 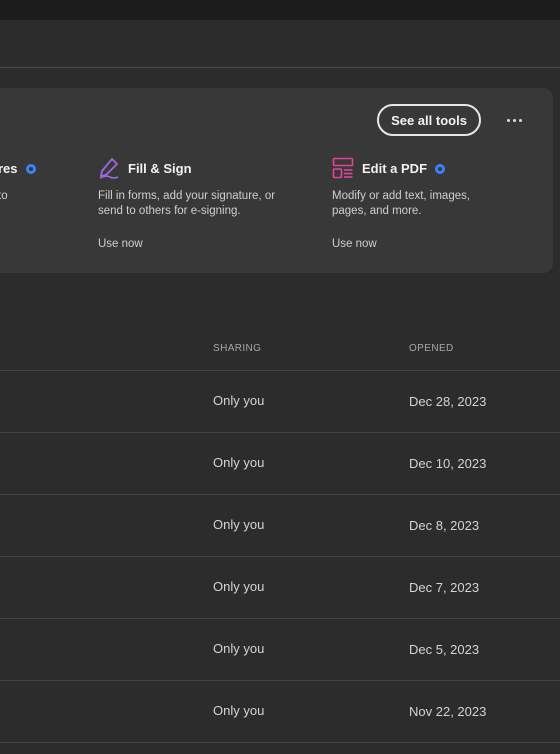 I want to click on opened-cell: Dec 10, 2023, so click(x=448, y=463).